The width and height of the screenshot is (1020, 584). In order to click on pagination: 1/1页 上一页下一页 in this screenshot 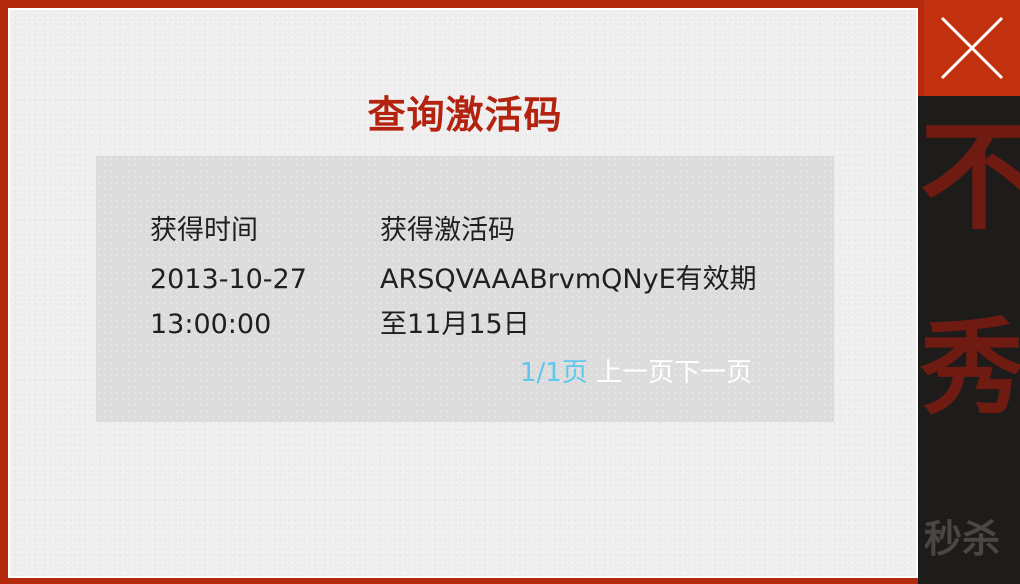, I will do `click(636, 370)`.